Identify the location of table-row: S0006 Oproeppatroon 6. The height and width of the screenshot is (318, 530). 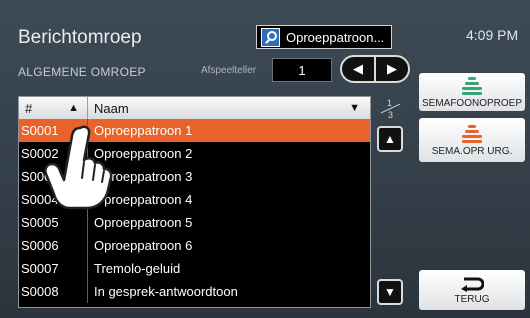
(194, 245).